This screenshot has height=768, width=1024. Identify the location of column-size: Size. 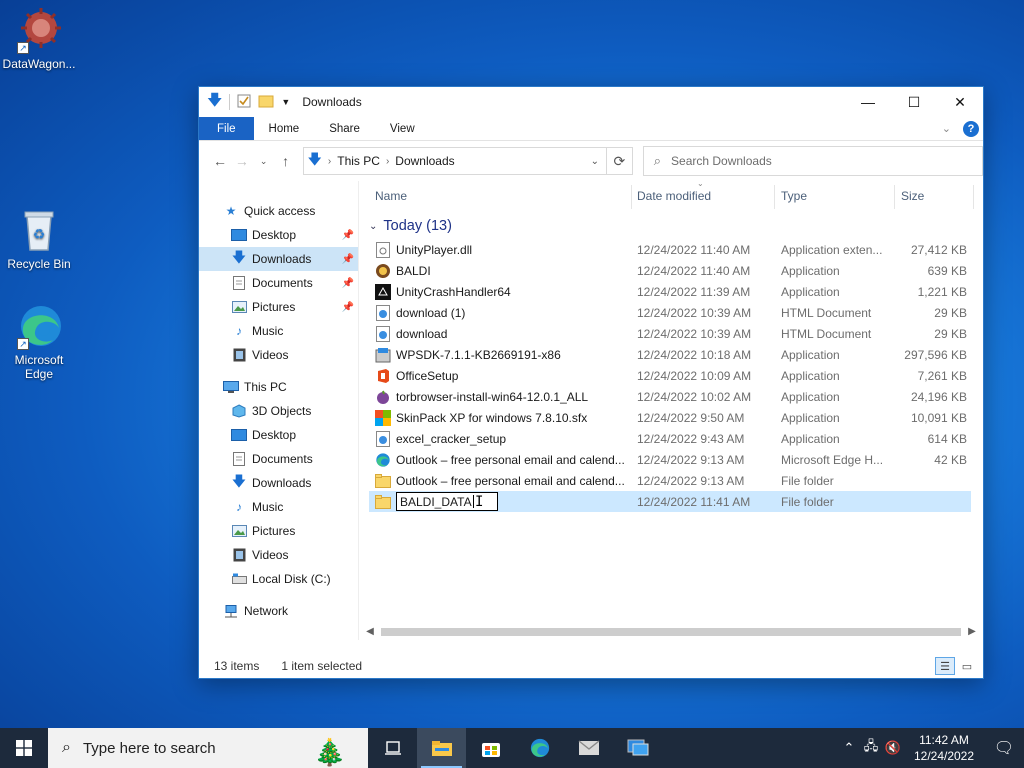
(909, 196).